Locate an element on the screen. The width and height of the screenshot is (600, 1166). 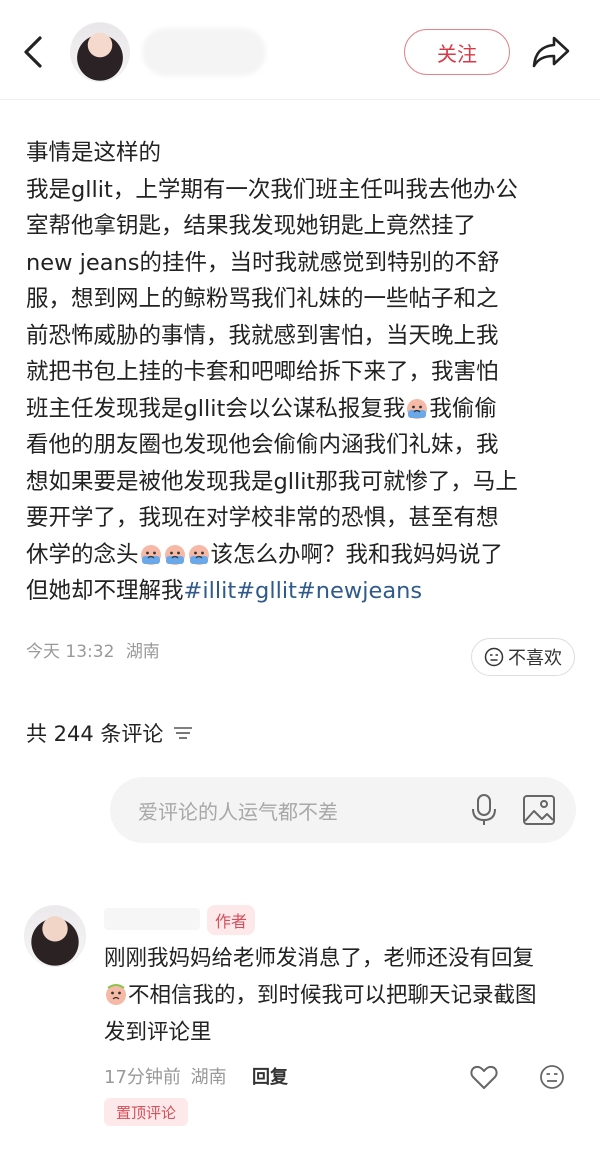
post-line: 我是gllit，上学期有一次我们班主任叫我去他办公 is located at coordinates (272, 189).